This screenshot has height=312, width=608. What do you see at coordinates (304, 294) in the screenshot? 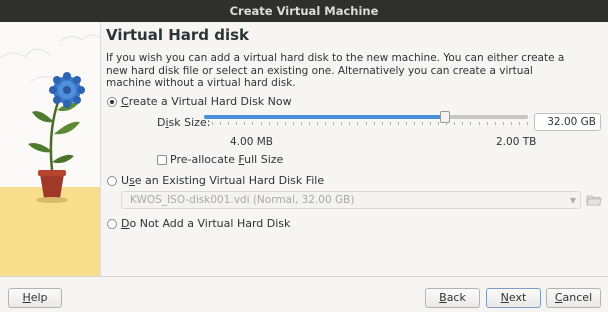
I see `button-bar: Help Back Next Cancel` at bounding box center [304, 294].